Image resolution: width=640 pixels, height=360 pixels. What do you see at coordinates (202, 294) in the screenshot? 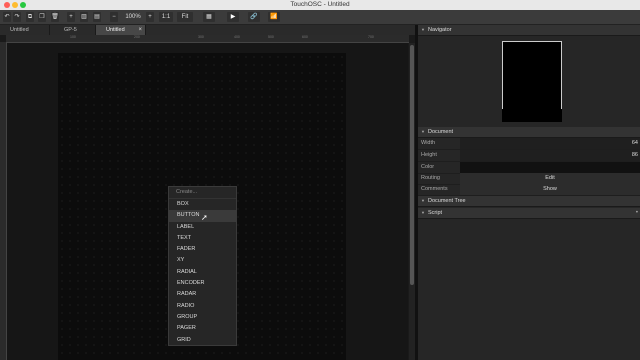
I see `menu-item-radar: RADAR` at bounding box center [202, 294].